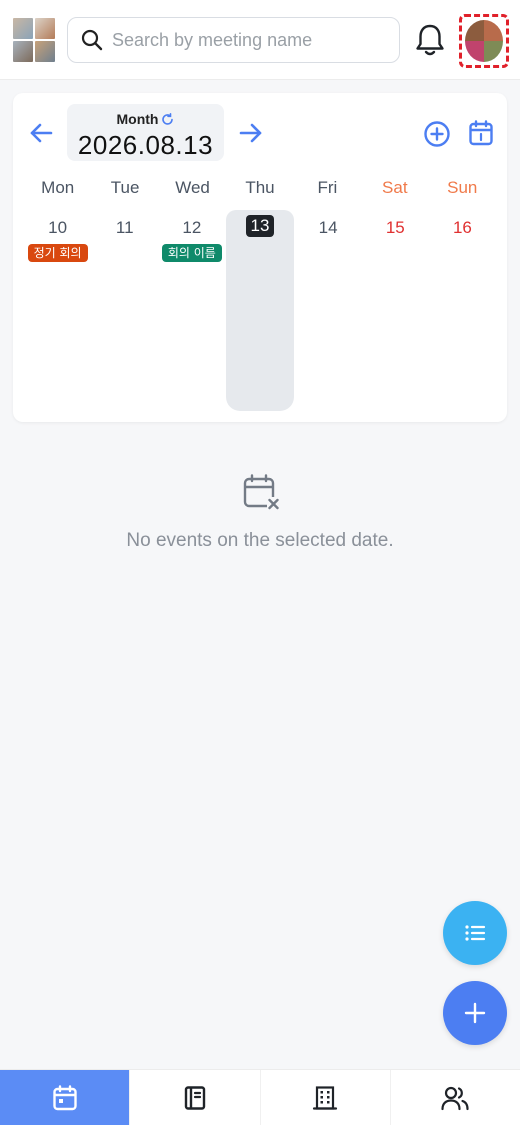 The width and height of the screenshot is (520, 1125). Describe the element at coordinates (145, 145) in the screenshot. I see `current-date: 2026.08.13` at that location.